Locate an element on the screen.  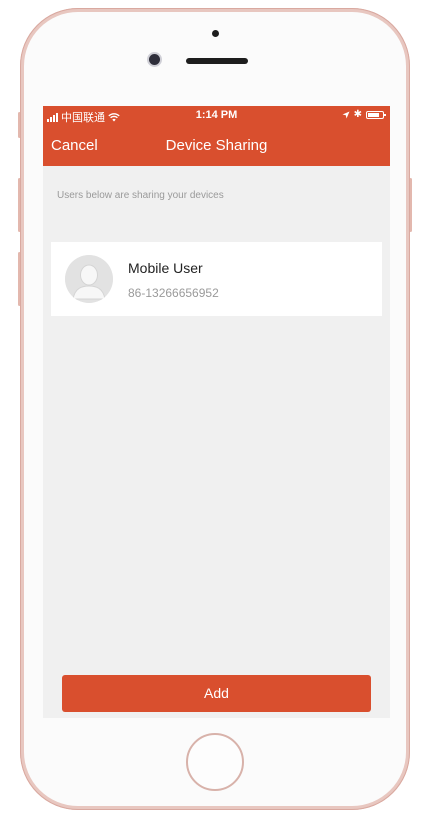
status-time: 1:14 PM is located at coordinates (216, 115).